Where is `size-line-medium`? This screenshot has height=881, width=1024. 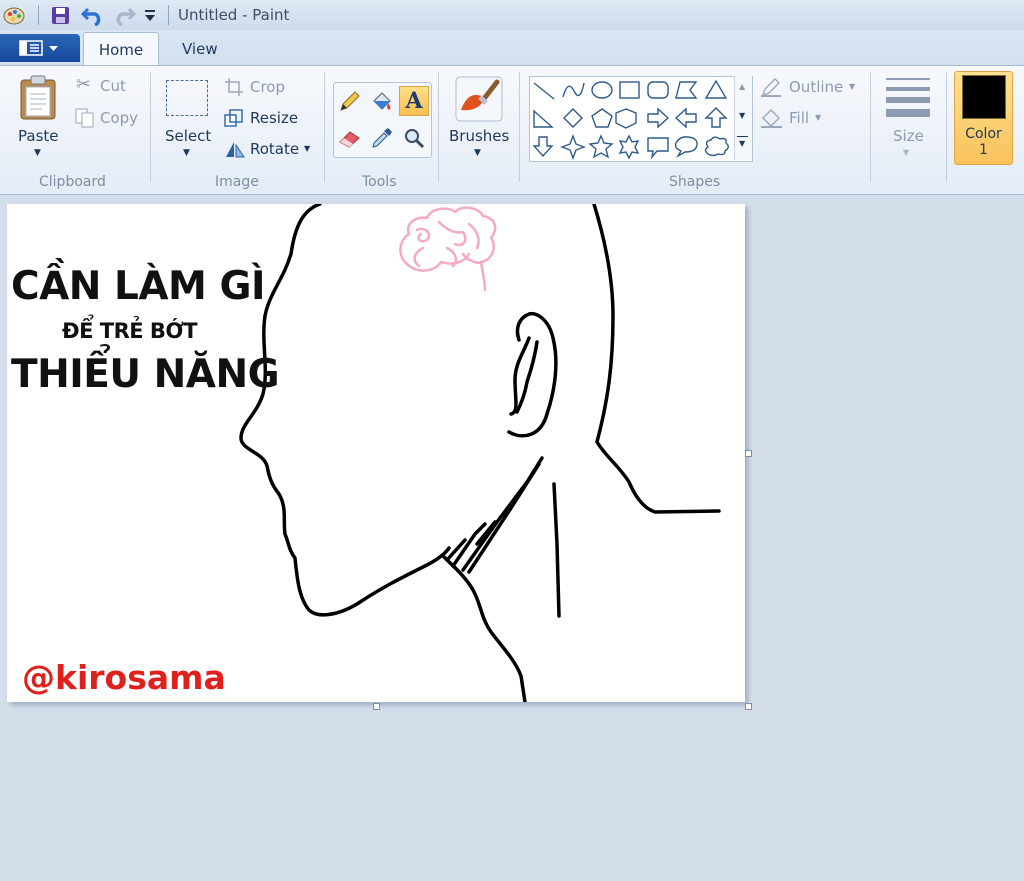
size-line-medium is located at coordinates (908, 89).